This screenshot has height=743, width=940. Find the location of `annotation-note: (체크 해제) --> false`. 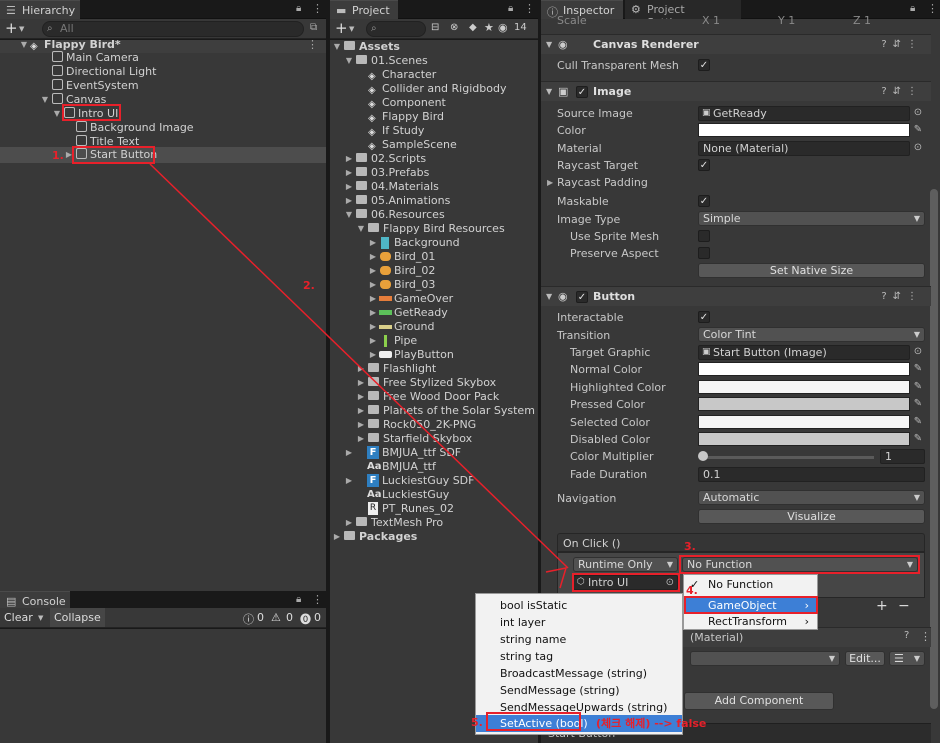

annotation-note: (체크 해제) --> false is located at coordinates (651, 723).